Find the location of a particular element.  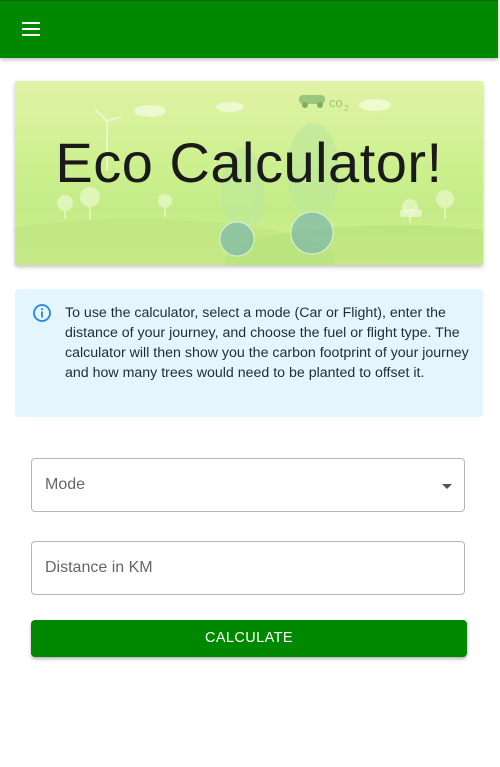

app-bar is located at coordinates (249, 29).